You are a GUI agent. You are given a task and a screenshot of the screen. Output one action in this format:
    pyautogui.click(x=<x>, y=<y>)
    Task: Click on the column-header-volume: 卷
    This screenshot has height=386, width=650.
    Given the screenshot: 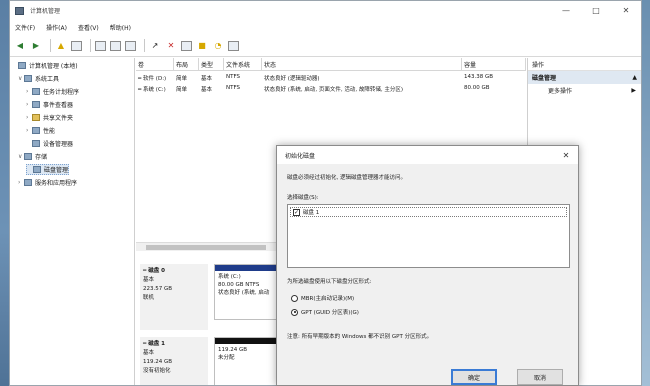 What is the action you would take?
    pyautogui.click(x=155, y=64)
    